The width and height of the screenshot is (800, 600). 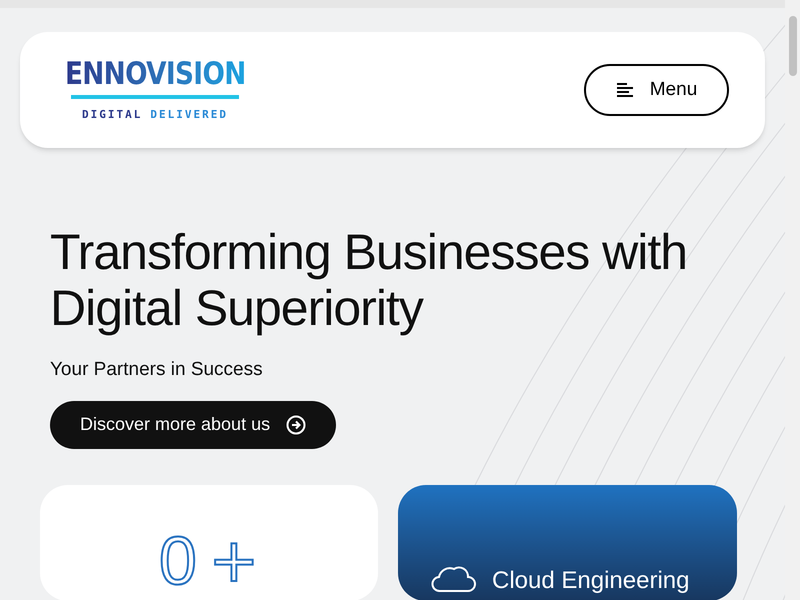 What do you see at coordinates (234, 560) in the screenshot?
I see `stat-suffix: +` at bounding box center [234, 560].